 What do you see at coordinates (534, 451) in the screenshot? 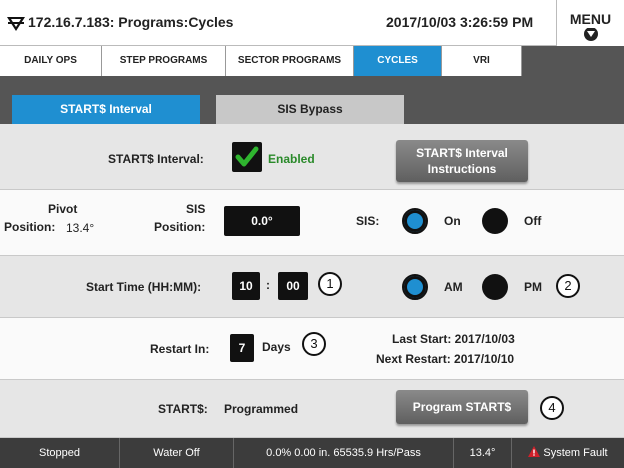
I see `warning-icon` at bounding box center [534, 451].